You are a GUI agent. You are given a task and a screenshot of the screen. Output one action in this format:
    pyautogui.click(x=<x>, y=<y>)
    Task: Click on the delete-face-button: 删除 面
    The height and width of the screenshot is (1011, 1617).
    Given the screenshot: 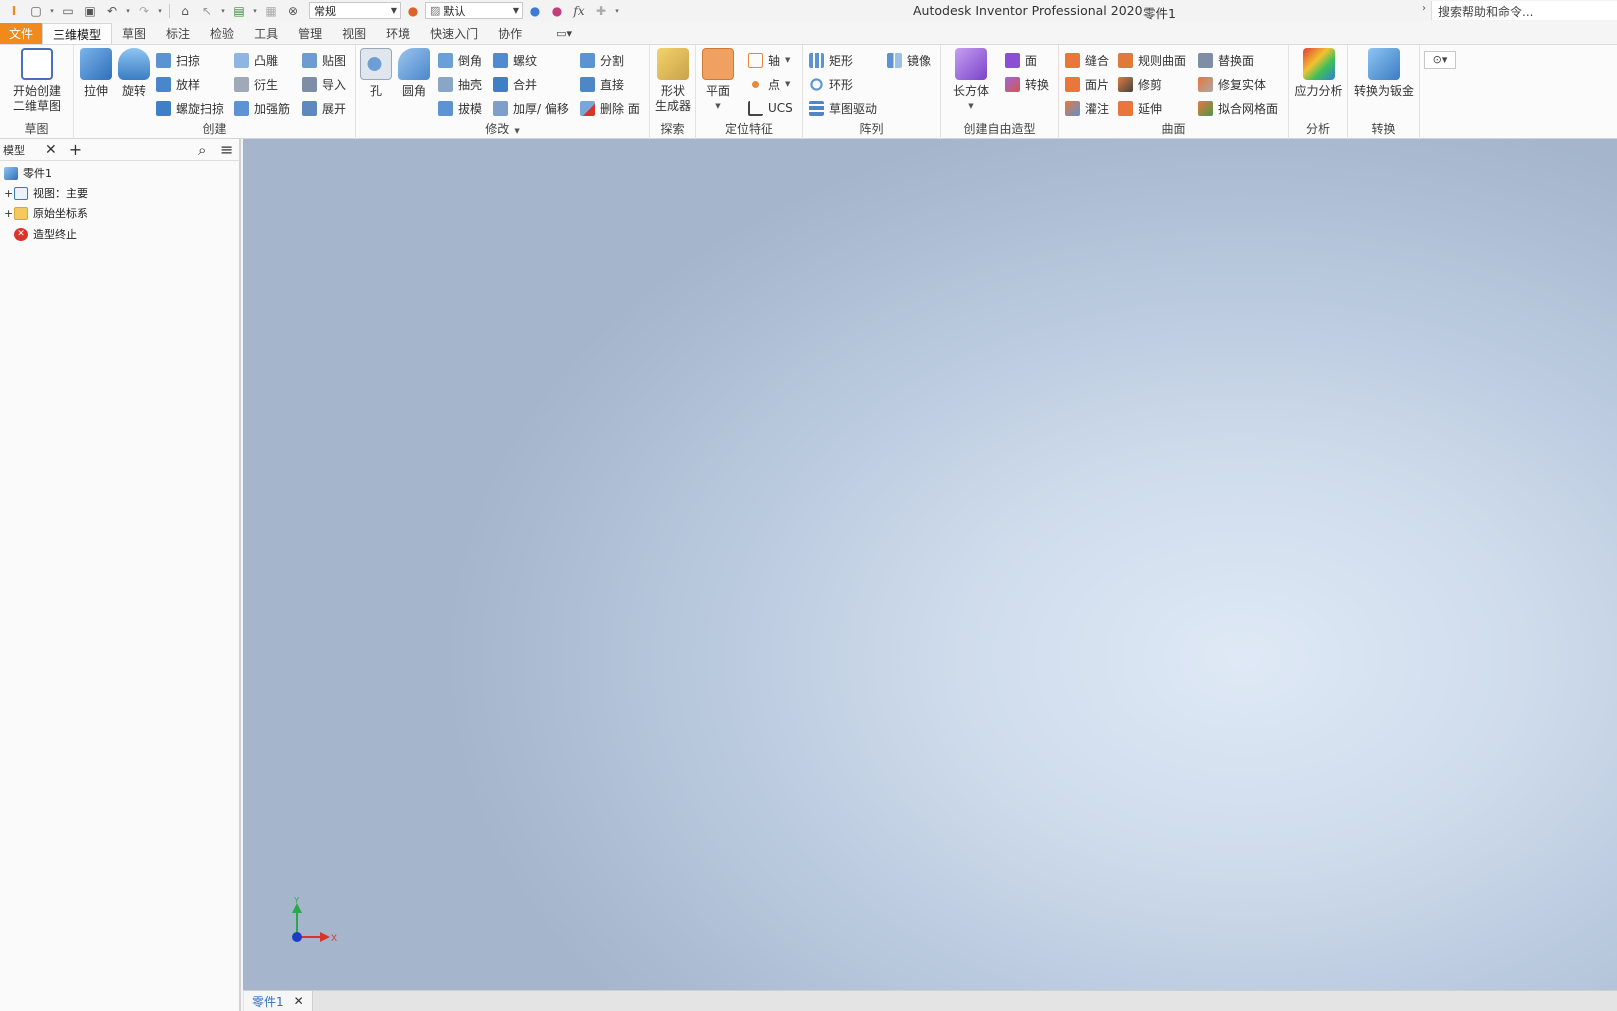 What is the action you would take?
    pyautogui.click(x=610, y=108)
    